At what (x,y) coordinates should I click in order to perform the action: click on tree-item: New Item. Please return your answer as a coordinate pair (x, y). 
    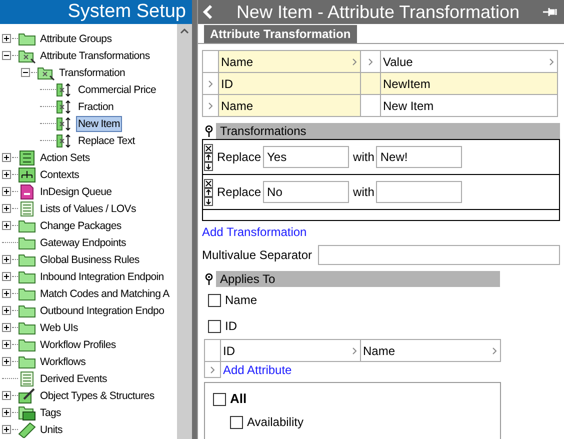
    Looking at the image, I should click on (99, 124).